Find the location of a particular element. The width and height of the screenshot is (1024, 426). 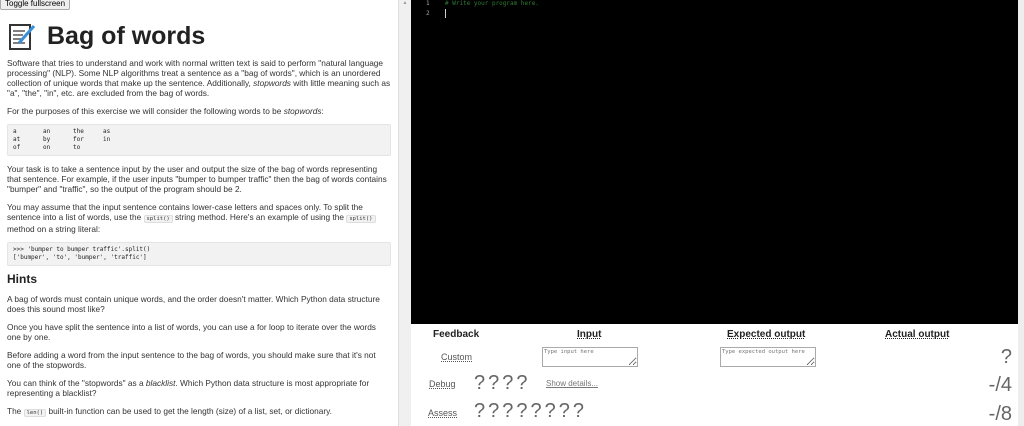

input-field is located at coordinates (590, 357).